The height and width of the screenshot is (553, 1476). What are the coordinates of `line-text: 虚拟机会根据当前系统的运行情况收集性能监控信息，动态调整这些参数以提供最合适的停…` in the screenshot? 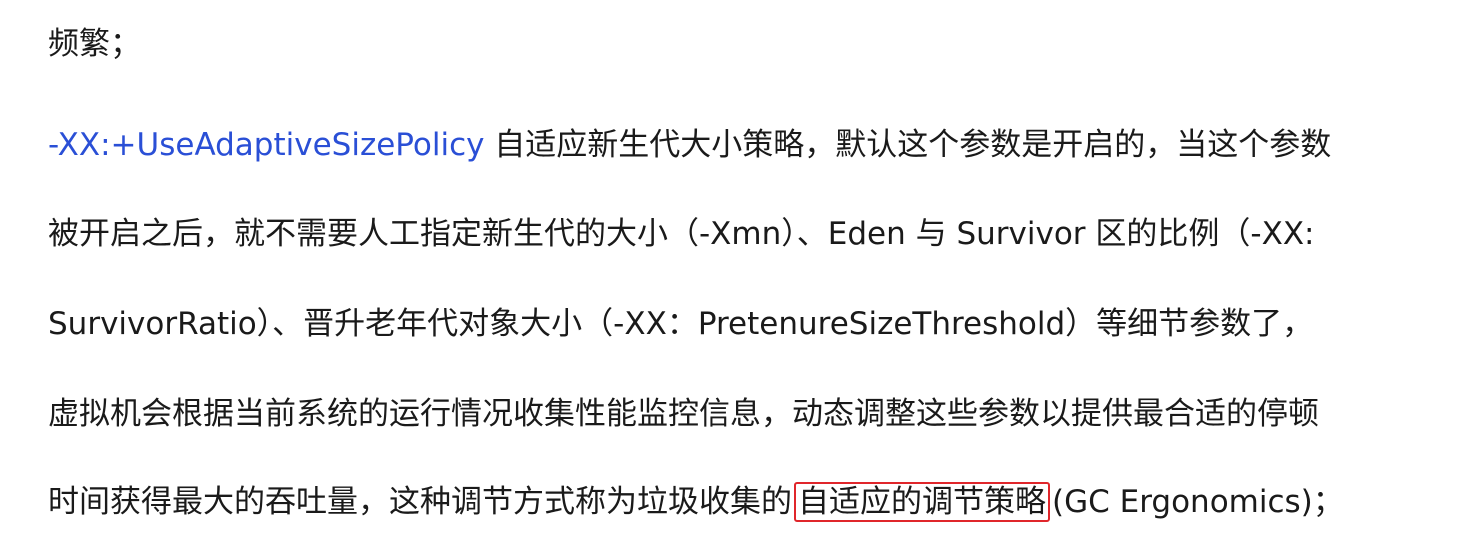 It's located at (683, 414).